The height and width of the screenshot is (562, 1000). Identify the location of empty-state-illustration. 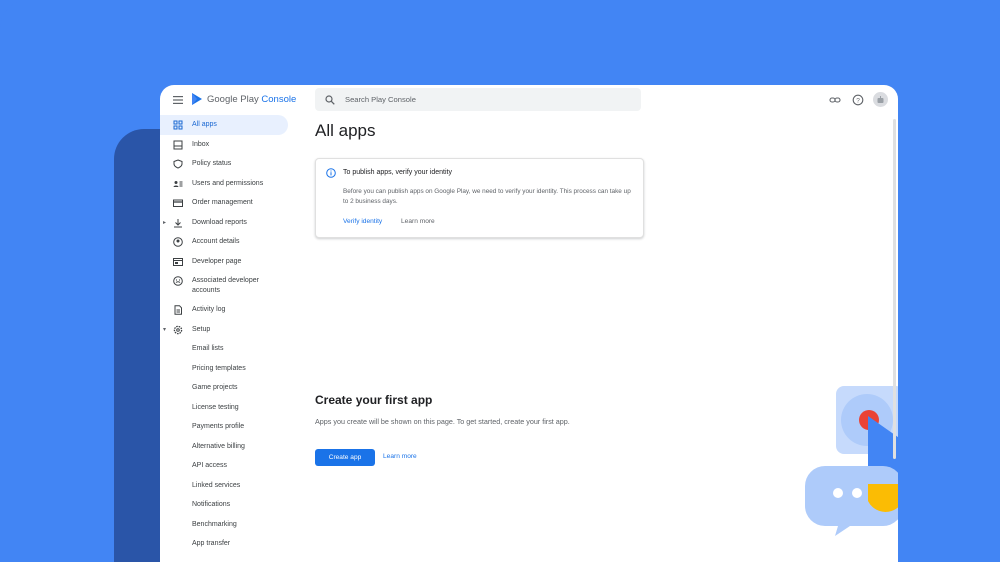
(851, 461).